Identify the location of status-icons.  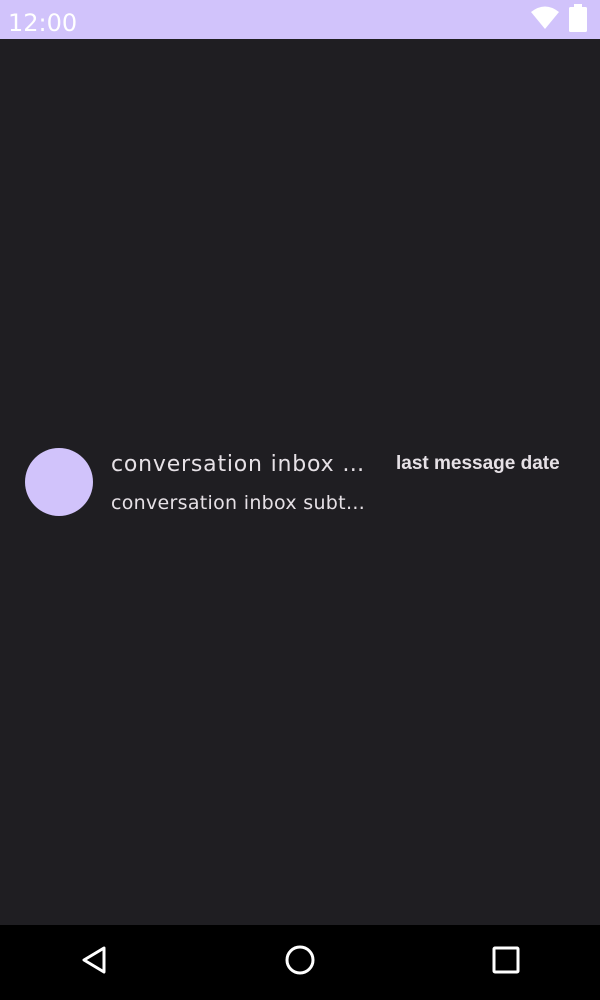
(559, 20).